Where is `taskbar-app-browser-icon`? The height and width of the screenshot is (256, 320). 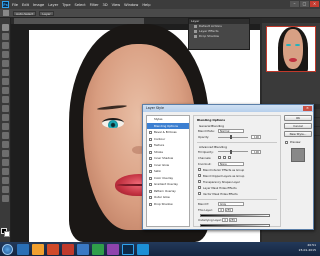
taskbar-app-browser-icon is located at coordinates (83, 249).